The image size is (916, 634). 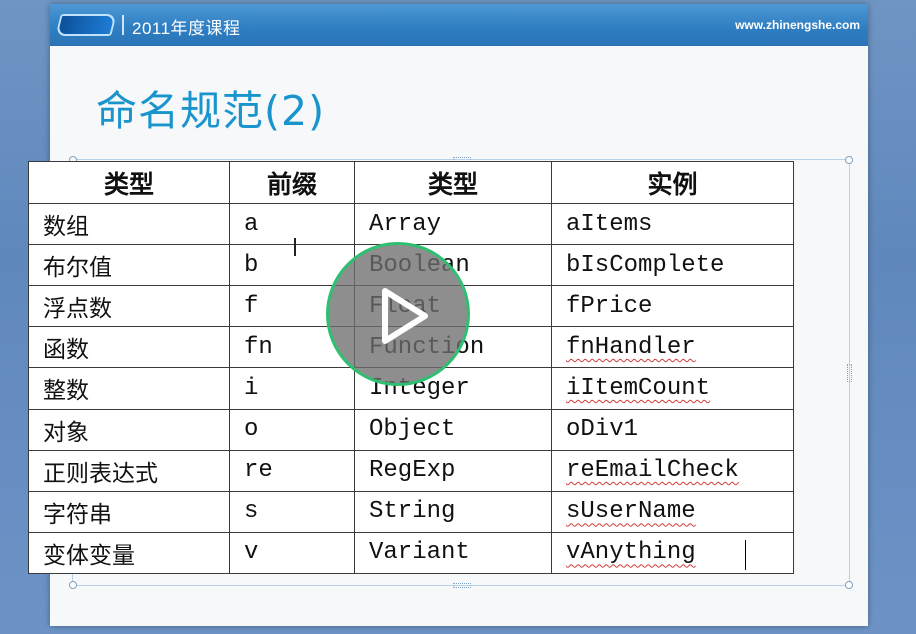 I want to click on header-example: 实例, so click(x=672, y=182).